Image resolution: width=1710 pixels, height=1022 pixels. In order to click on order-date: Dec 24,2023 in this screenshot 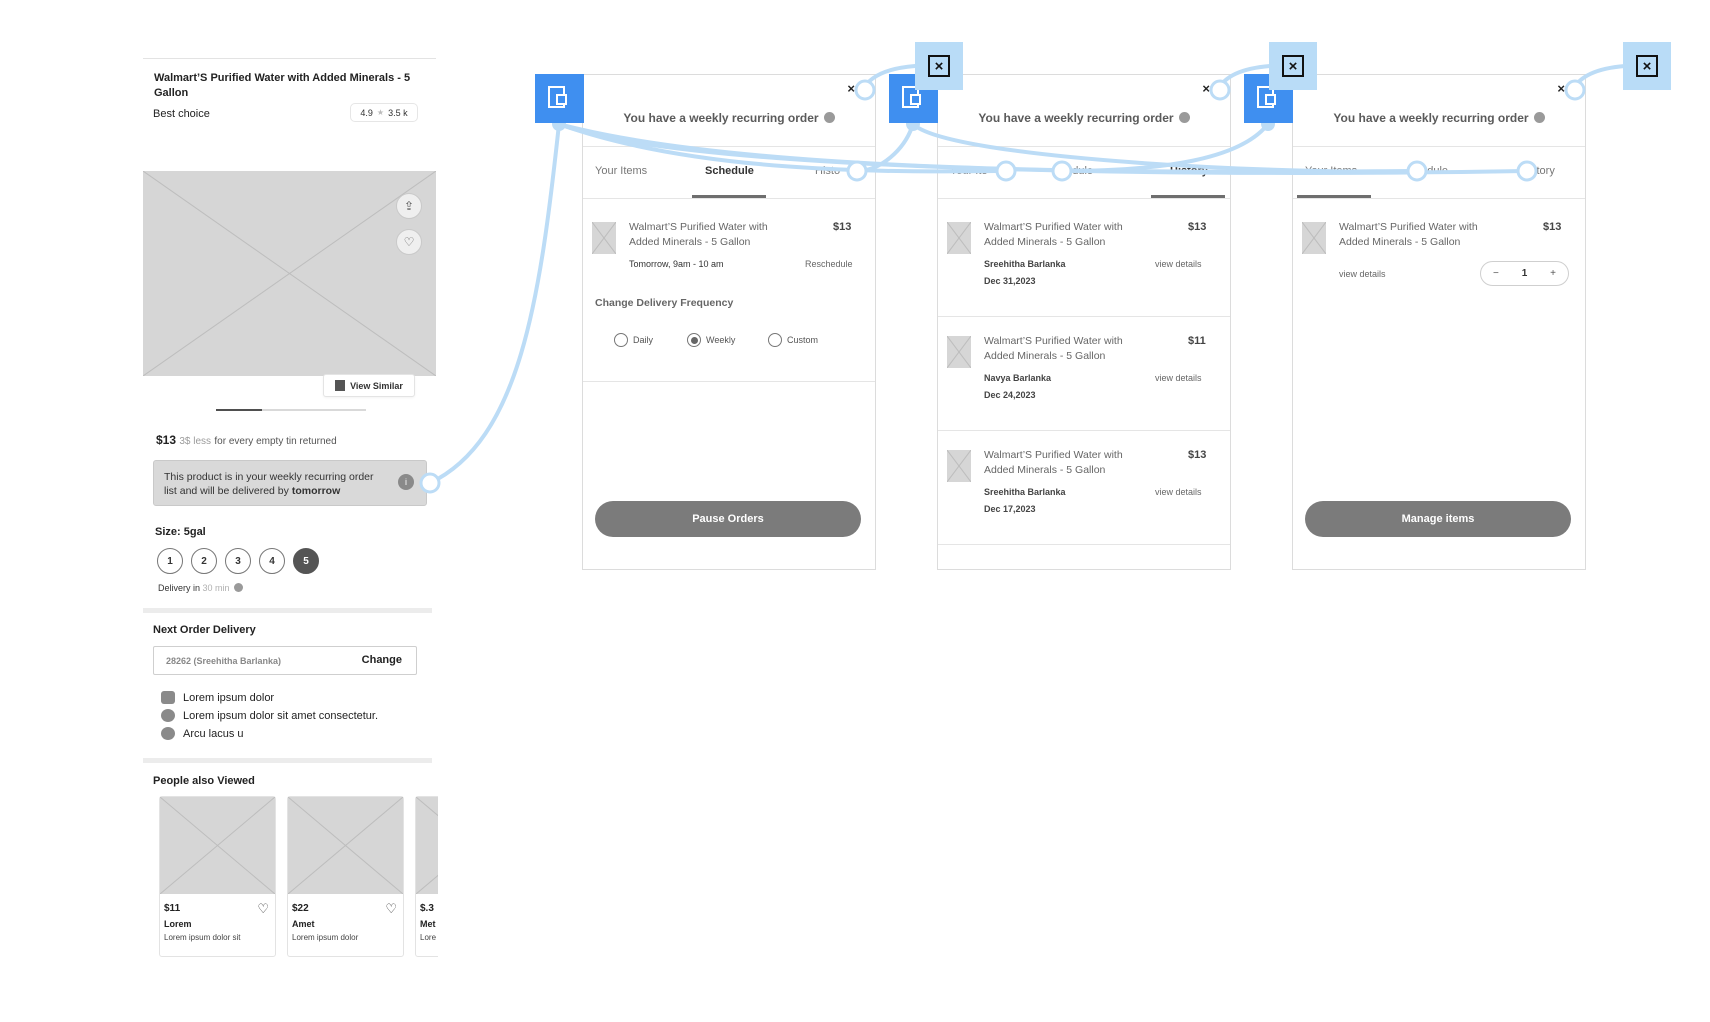, I will do `click(1010, 395)`.